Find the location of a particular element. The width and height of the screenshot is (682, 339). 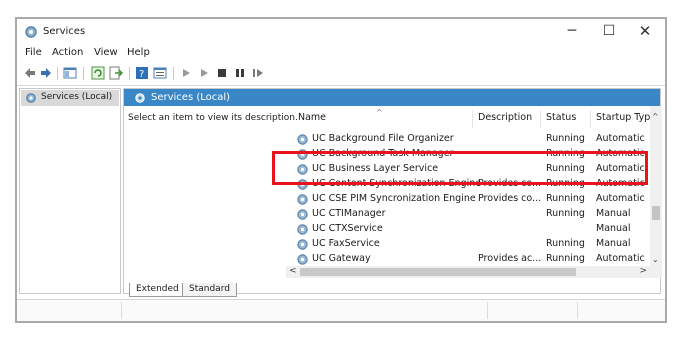

title-bar: Services ─ ☐ ✕ is located at coordinates (341, 32).